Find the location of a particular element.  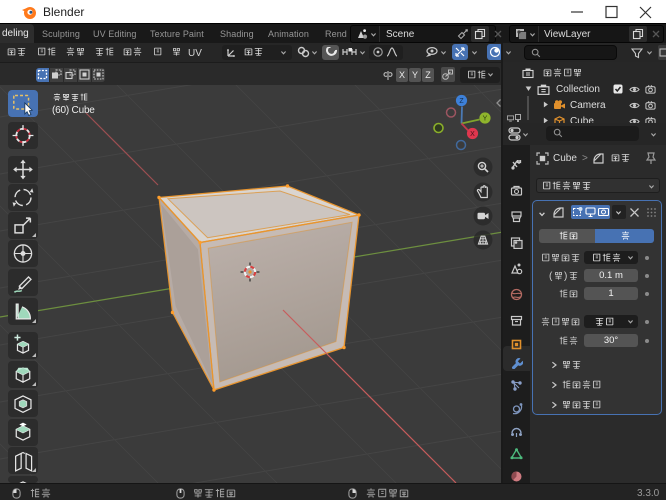

svg-text: X is located at coordinates (472, 134).